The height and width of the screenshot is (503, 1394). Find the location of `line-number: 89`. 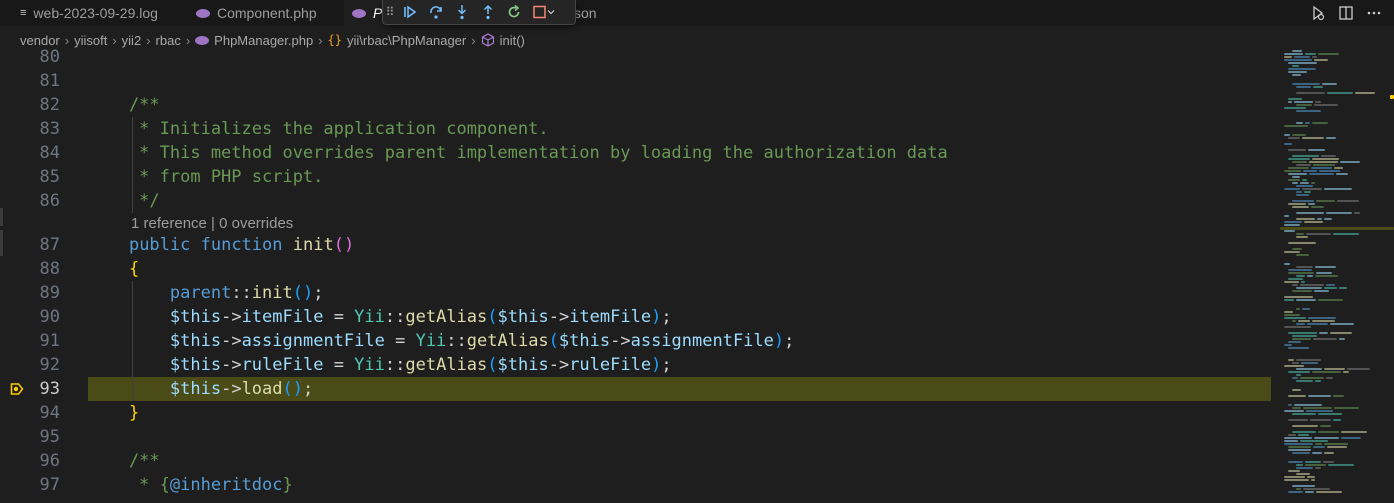

line-number: 89 is located at coordinates (49, 293).